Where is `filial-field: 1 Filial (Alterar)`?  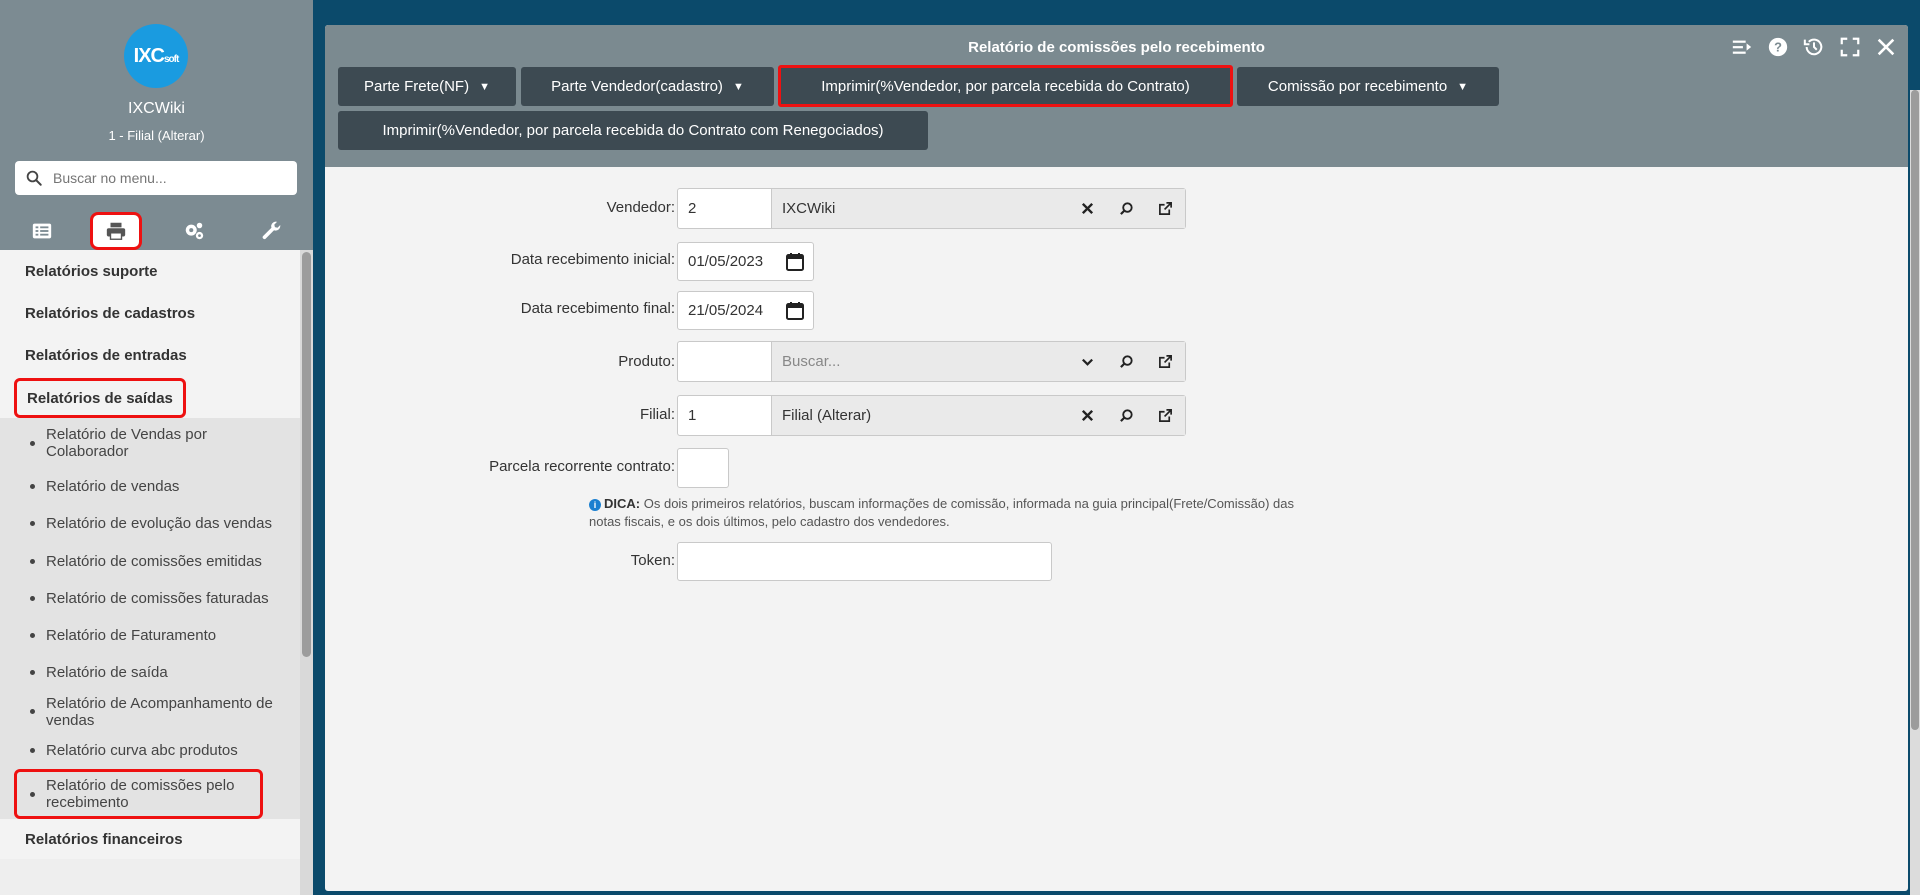 filial-field: 1 Filial (Alterar) is located at coordinates (931, 415).